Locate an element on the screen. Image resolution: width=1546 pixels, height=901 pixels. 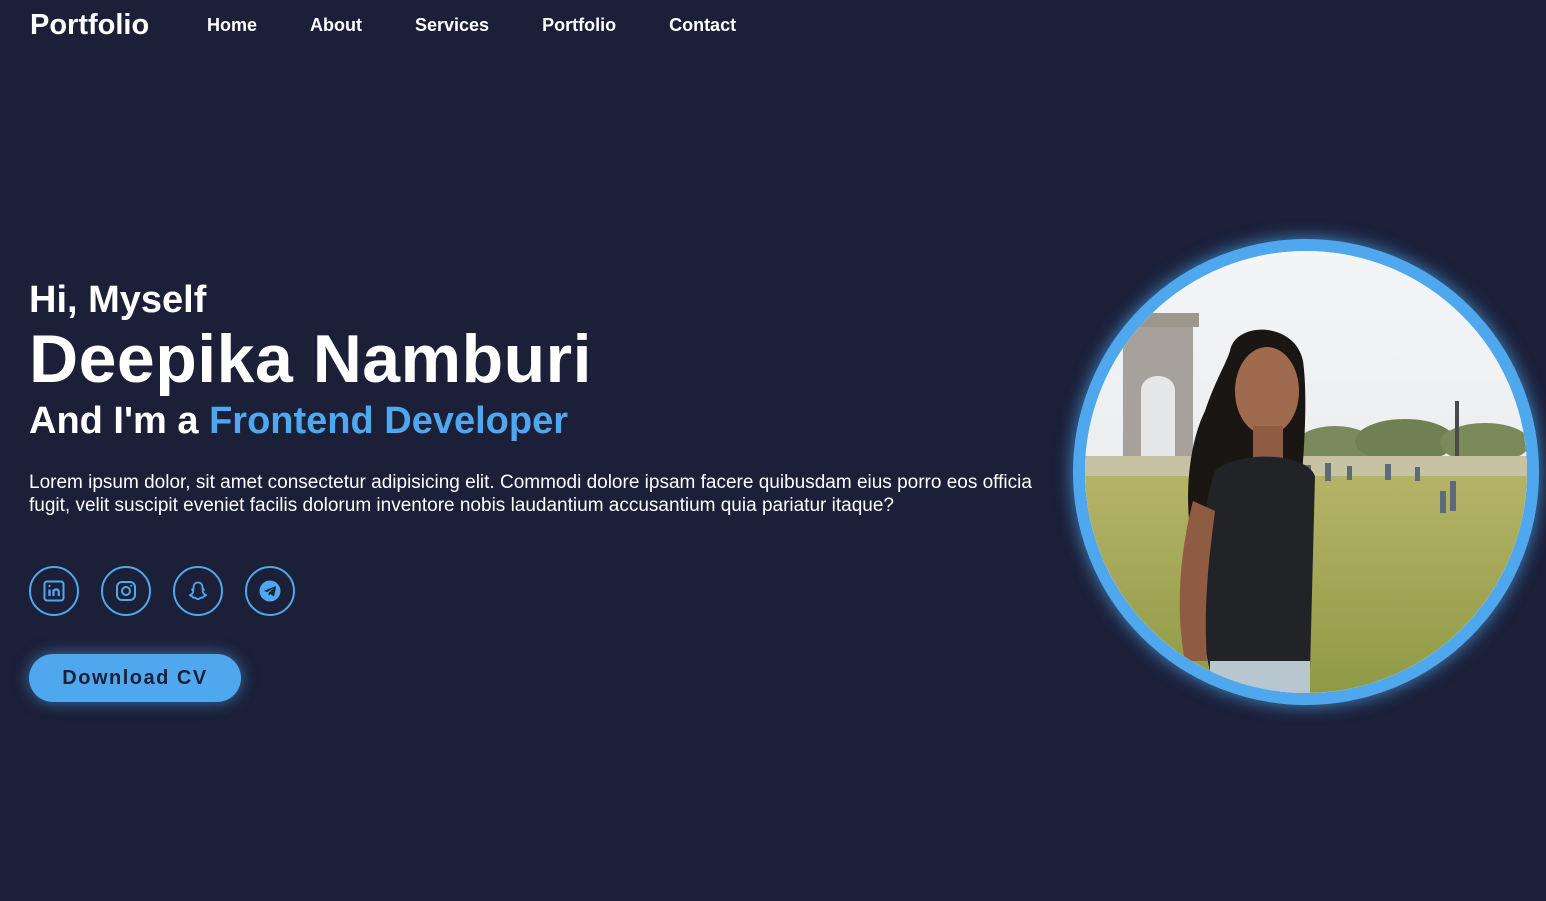
hero-role: And I'm a Frontend Developer is located at coordinates (534, 421).